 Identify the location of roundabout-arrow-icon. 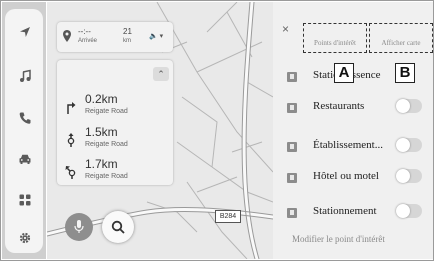
(71, 140).